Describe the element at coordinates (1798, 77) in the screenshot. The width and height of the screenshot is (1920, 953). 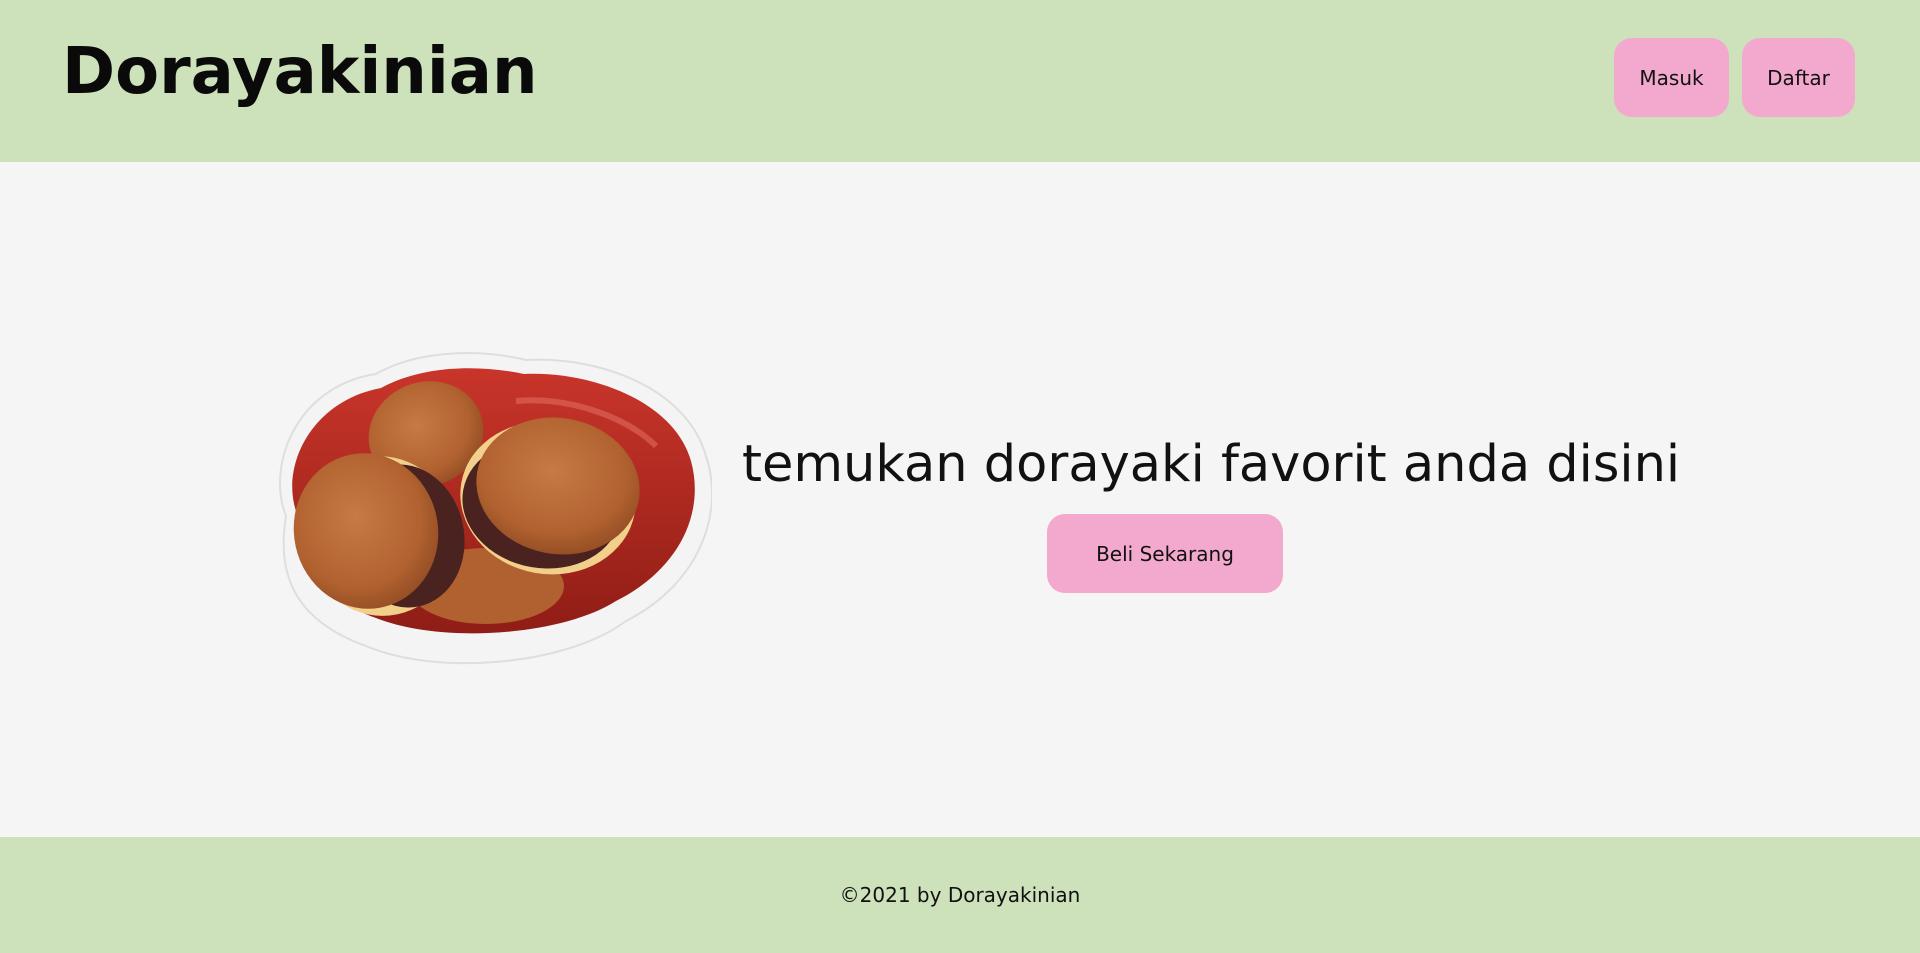
I see `register-button: Daftar` at that location.